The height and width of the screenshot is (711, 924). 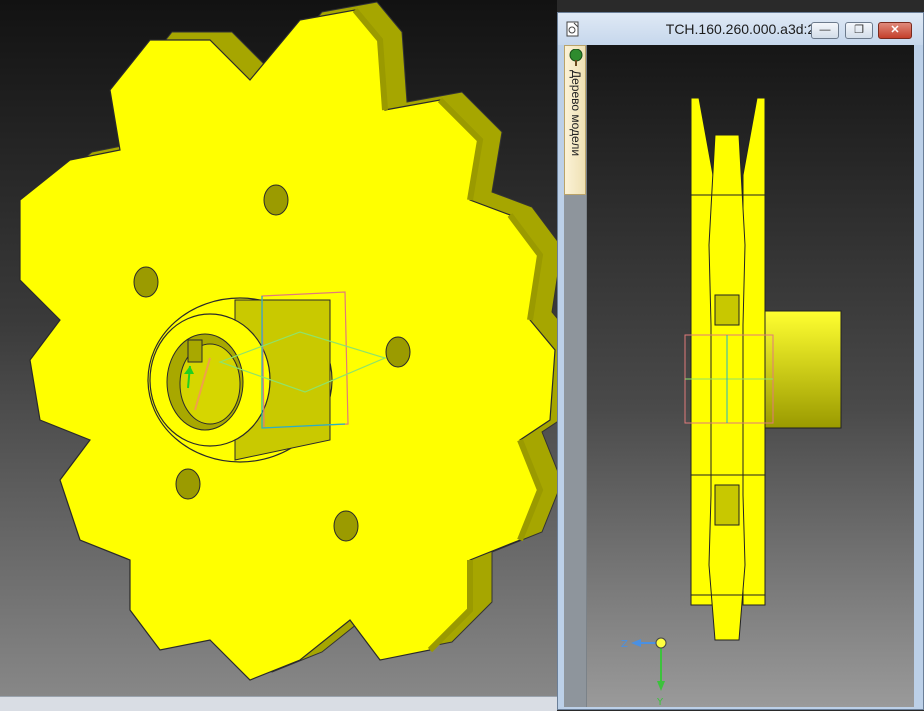 What do you see at coordinates (660, 702) in the screenshot?
I see `y-axis-label: Y` at bounding box center [660, 702].